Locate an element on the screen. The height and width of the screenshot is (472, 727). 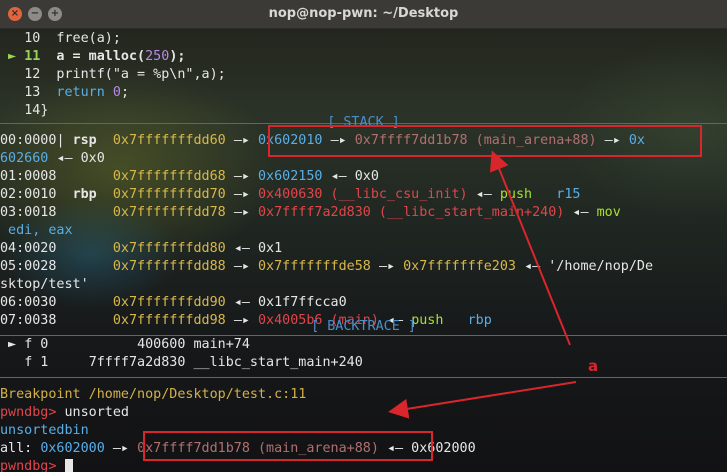
titlebar: × − + nop@nop-pwn: ~/Desktop is located at coordinates (363, 14).